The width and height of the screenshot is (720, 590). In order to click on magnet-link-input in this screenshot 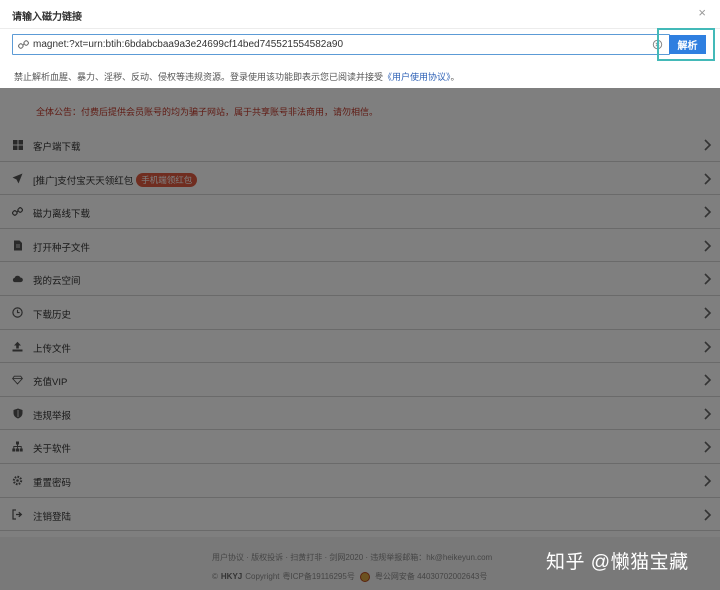, I will do `click(338, 44)`.